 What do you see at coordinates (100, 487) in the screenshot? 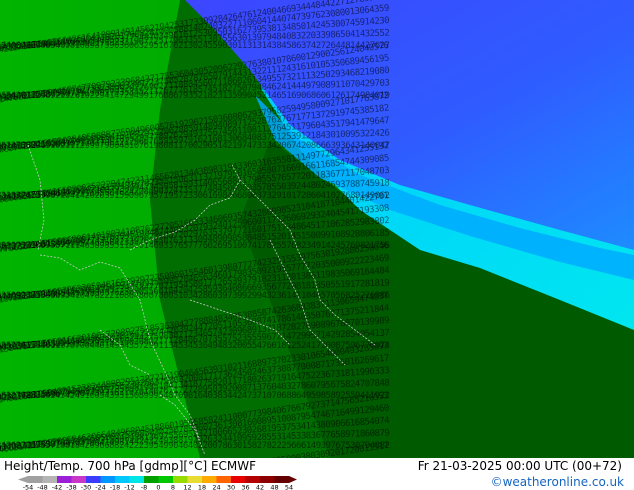
I see `colorbar-tick-label: -24` at bounding box center [100, 487].